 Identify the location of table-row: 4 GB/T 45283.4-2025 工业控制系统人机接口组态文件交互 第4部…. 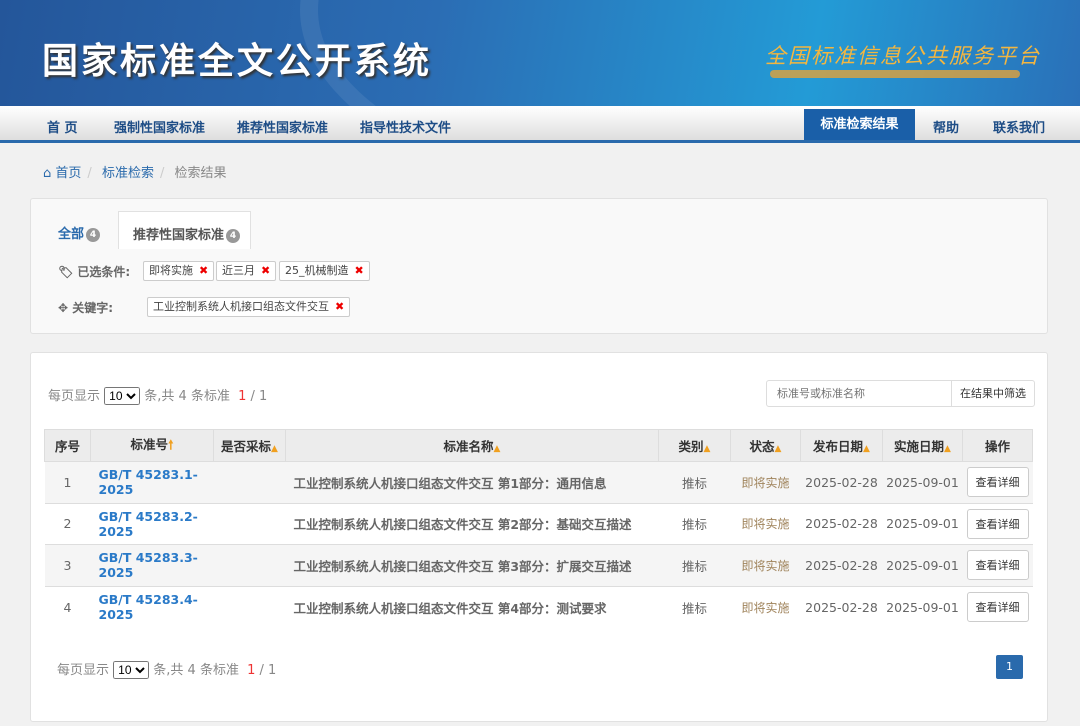
(538, 606).